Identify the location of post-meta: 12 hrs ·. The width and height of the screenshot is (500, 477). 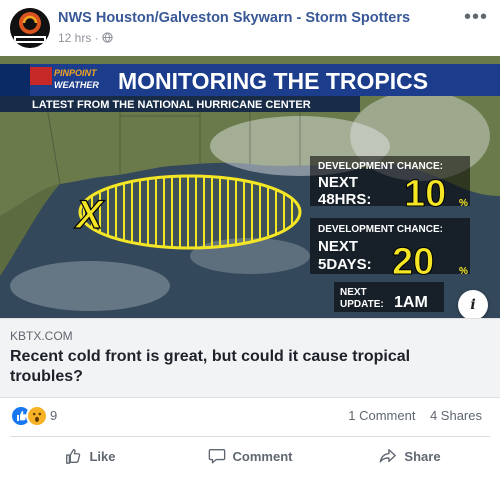
(85, 38).